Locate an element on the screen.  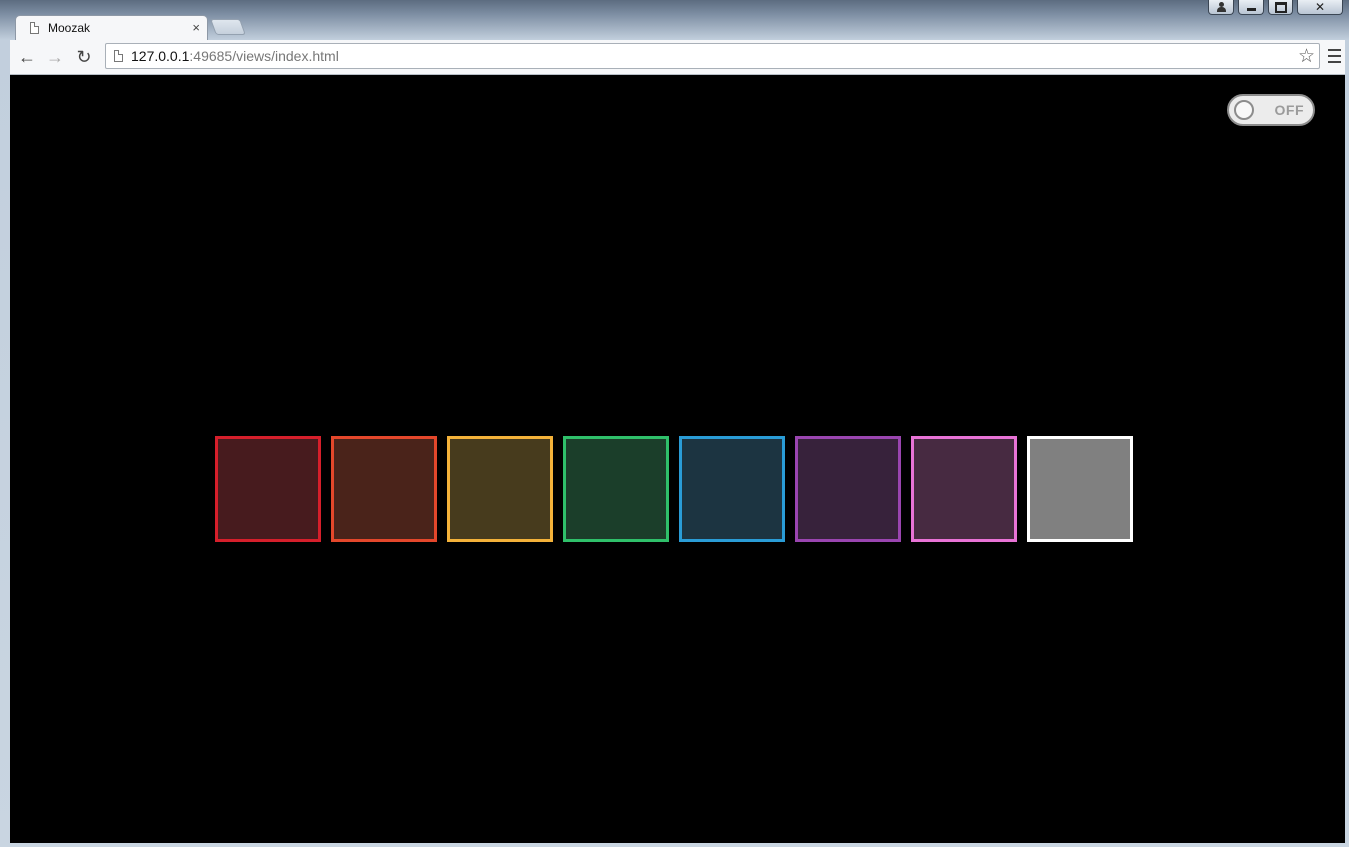
forward-arrow-icon: → is located at coordinates (55, 57).